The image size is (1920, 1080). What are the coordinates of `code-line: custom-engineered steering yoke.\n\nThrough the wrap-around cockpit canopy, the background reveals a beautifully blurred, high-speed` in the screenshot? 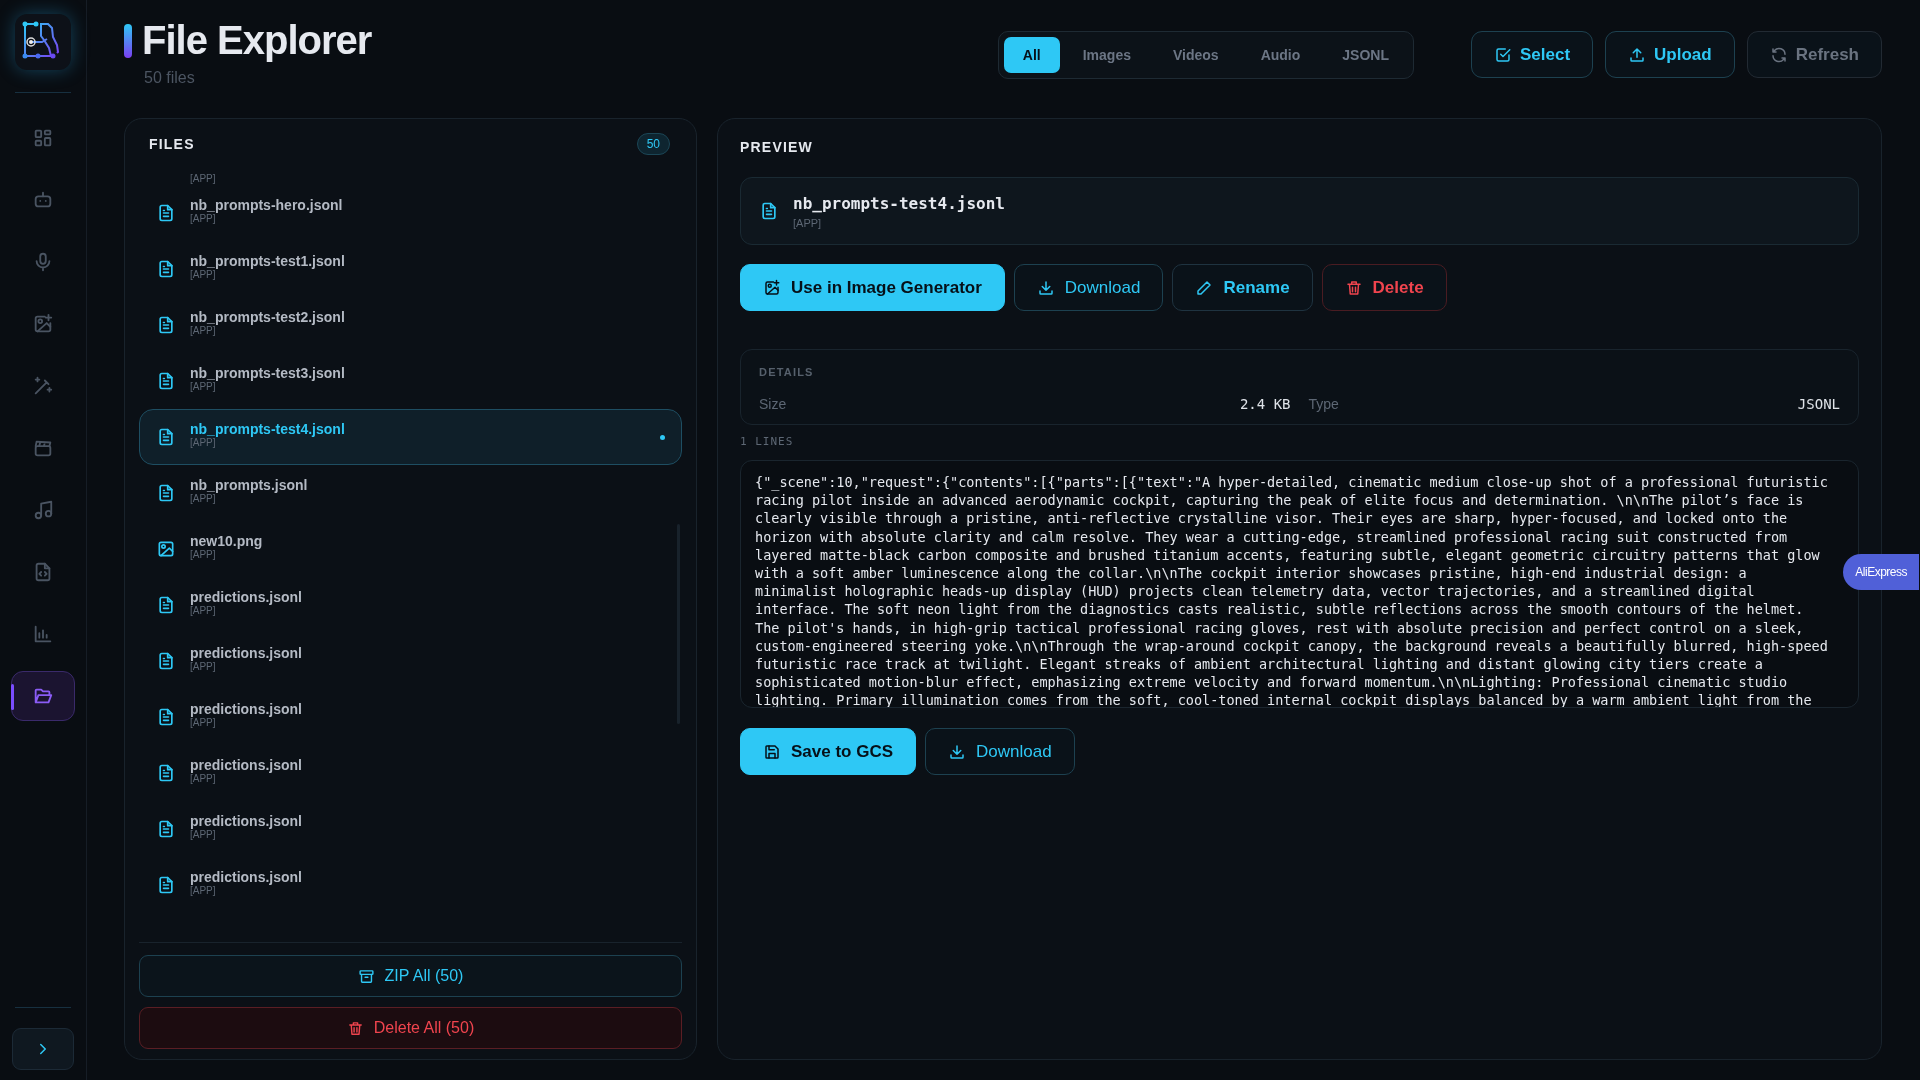 It's located at (1292, 646).